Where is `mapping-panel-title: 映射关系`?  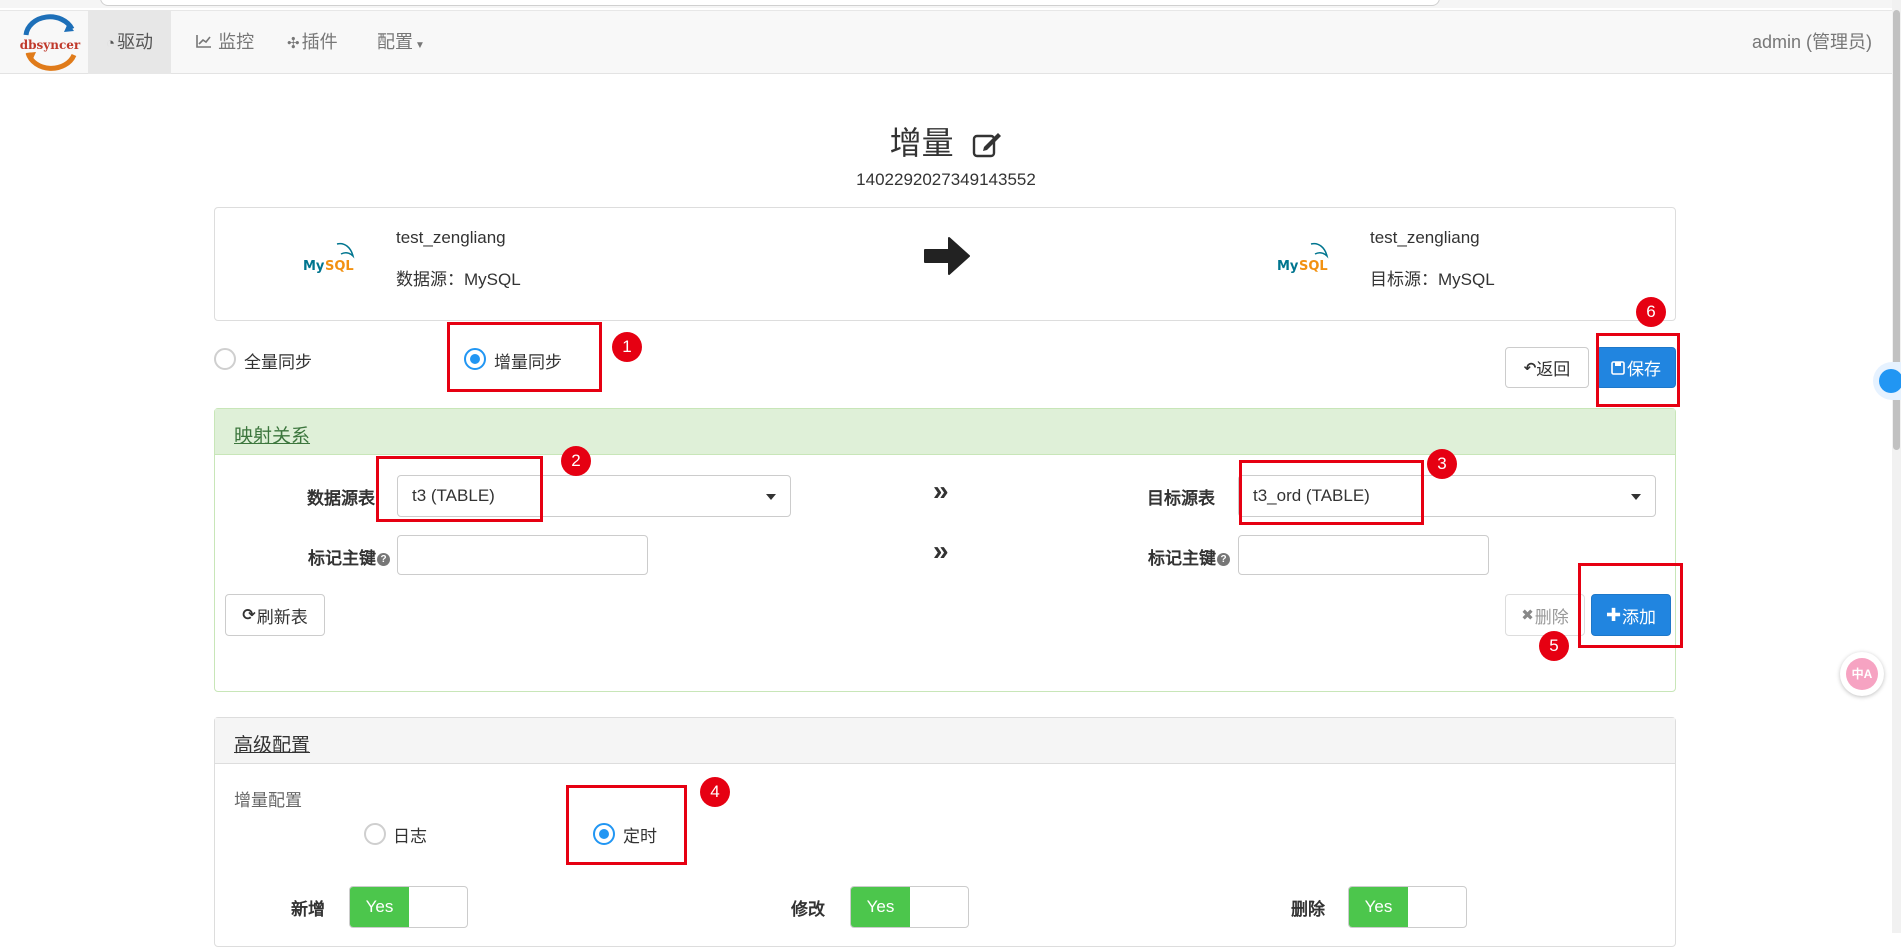 mapping-panel-title: 映射关系 is located at coordinates (272, 434).